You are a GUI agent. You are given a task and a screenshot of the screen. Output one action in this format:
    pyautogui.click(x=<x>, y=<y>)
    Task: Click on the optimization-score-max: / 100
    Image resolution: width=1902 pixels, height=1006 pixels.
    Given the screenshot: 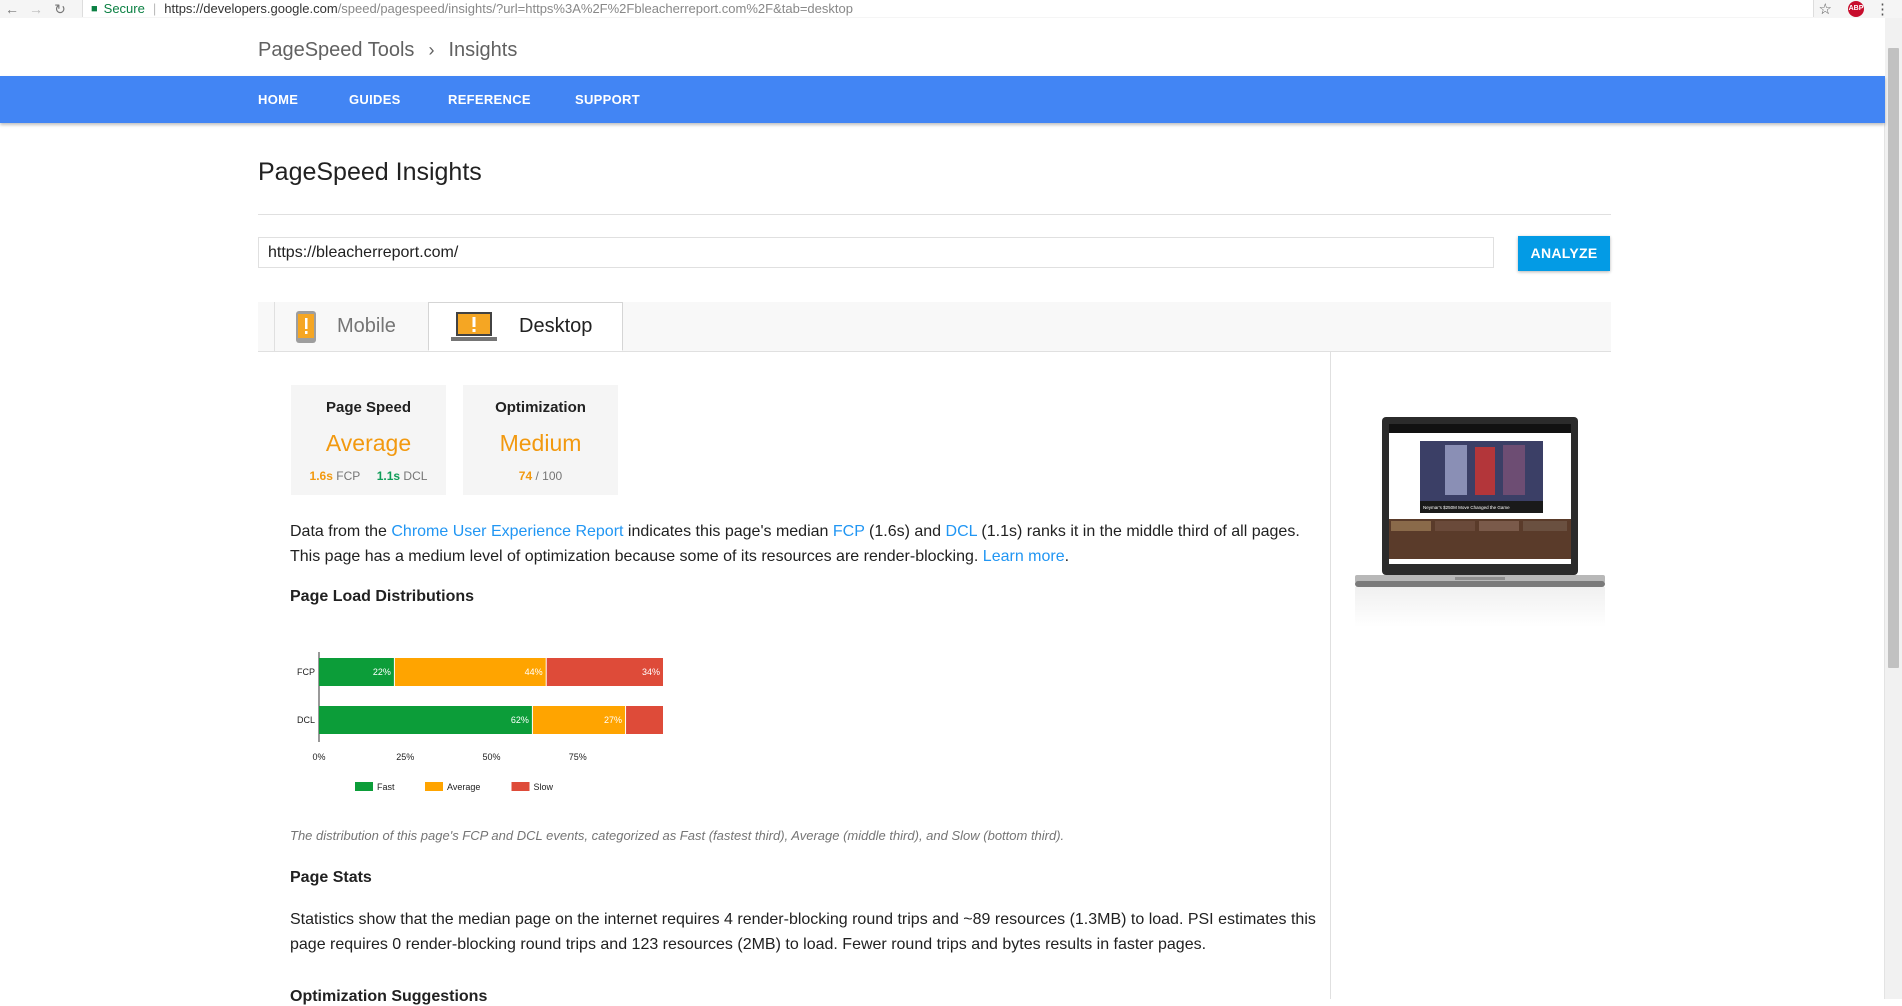 What is the action you would take?
    pyautogui.click(x=549, y=476)
    